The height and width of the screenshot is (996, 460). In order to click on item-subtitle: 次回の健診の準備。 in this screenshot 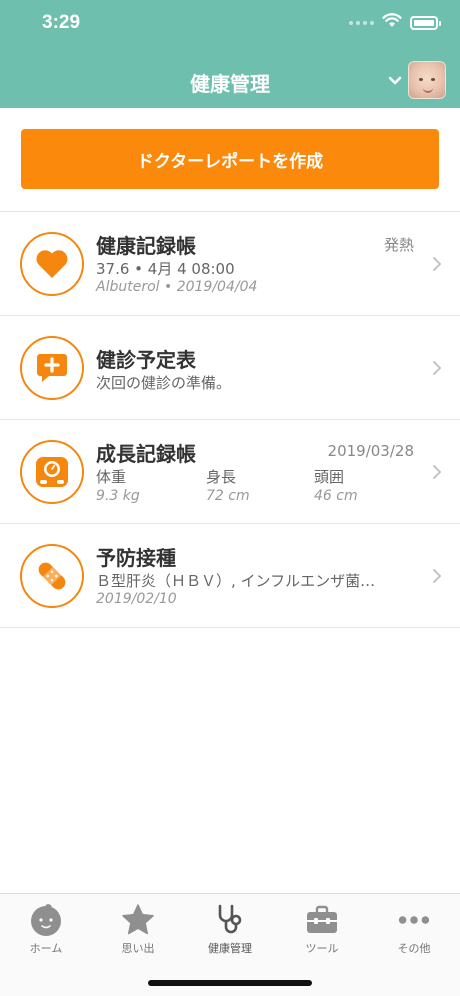, I will do `click(164, 383)`.